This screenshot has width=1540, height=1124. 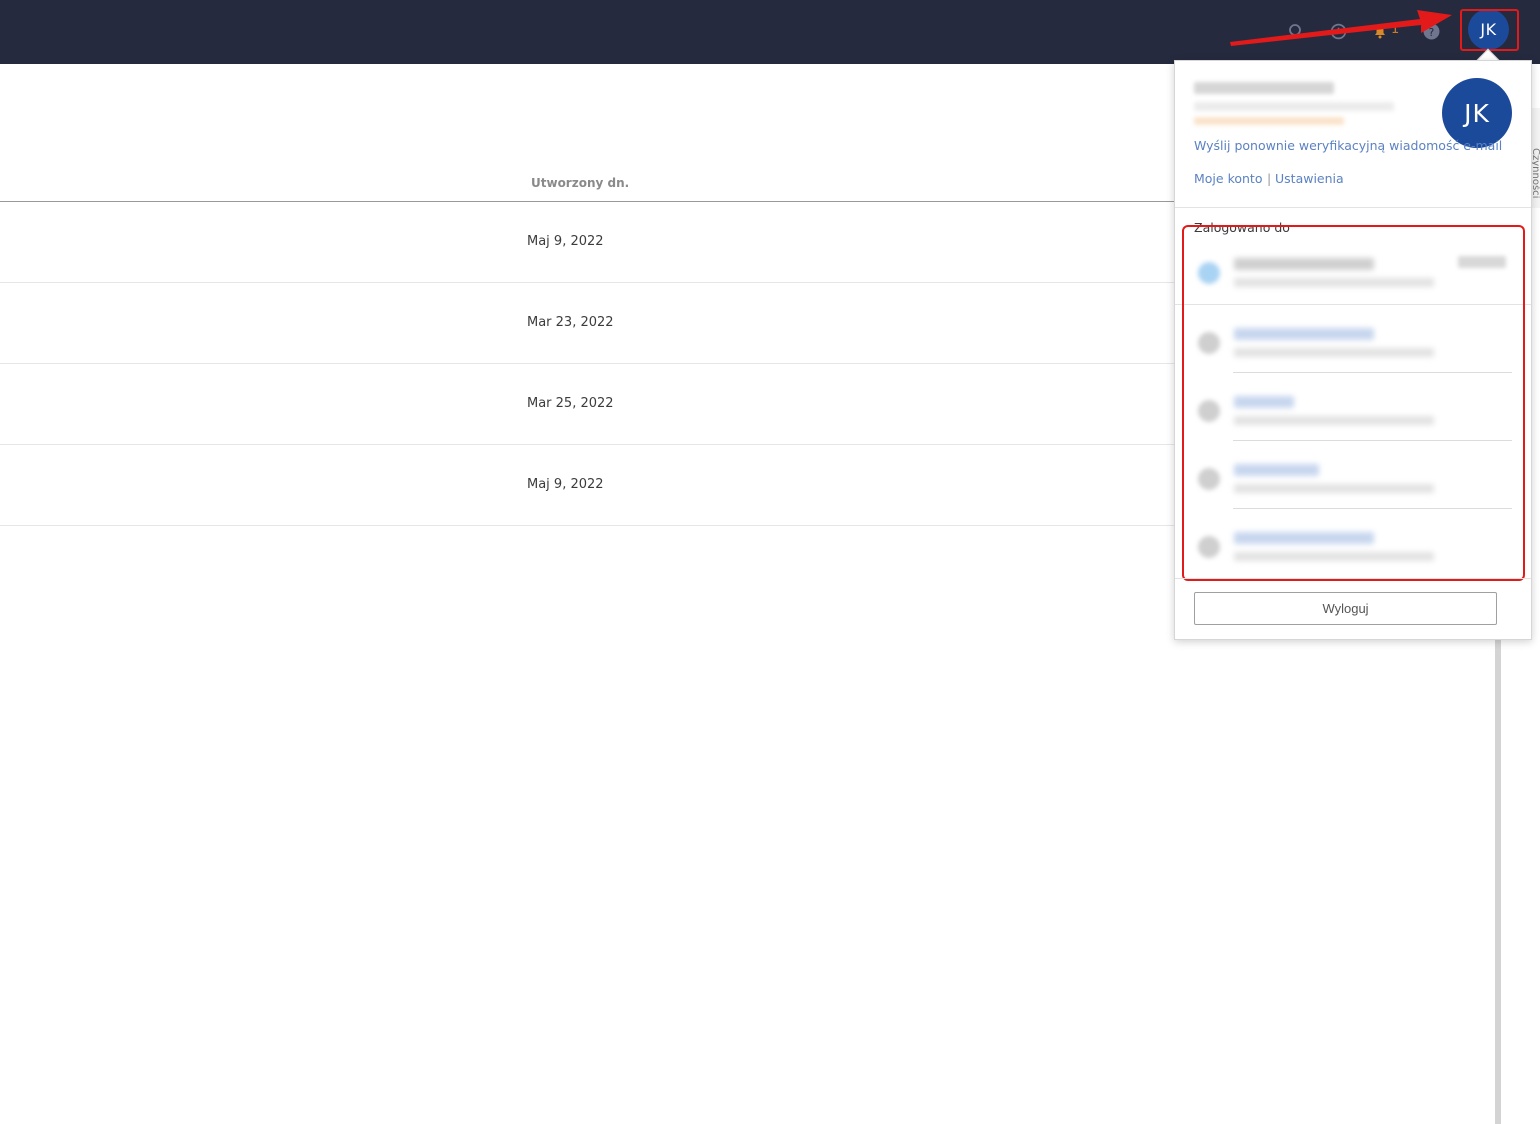 What do you see at coordinates (570, 403) in the screenshot?
I see `created-date-cell: Mar 25, 2022` at bounding box center [570, 403].